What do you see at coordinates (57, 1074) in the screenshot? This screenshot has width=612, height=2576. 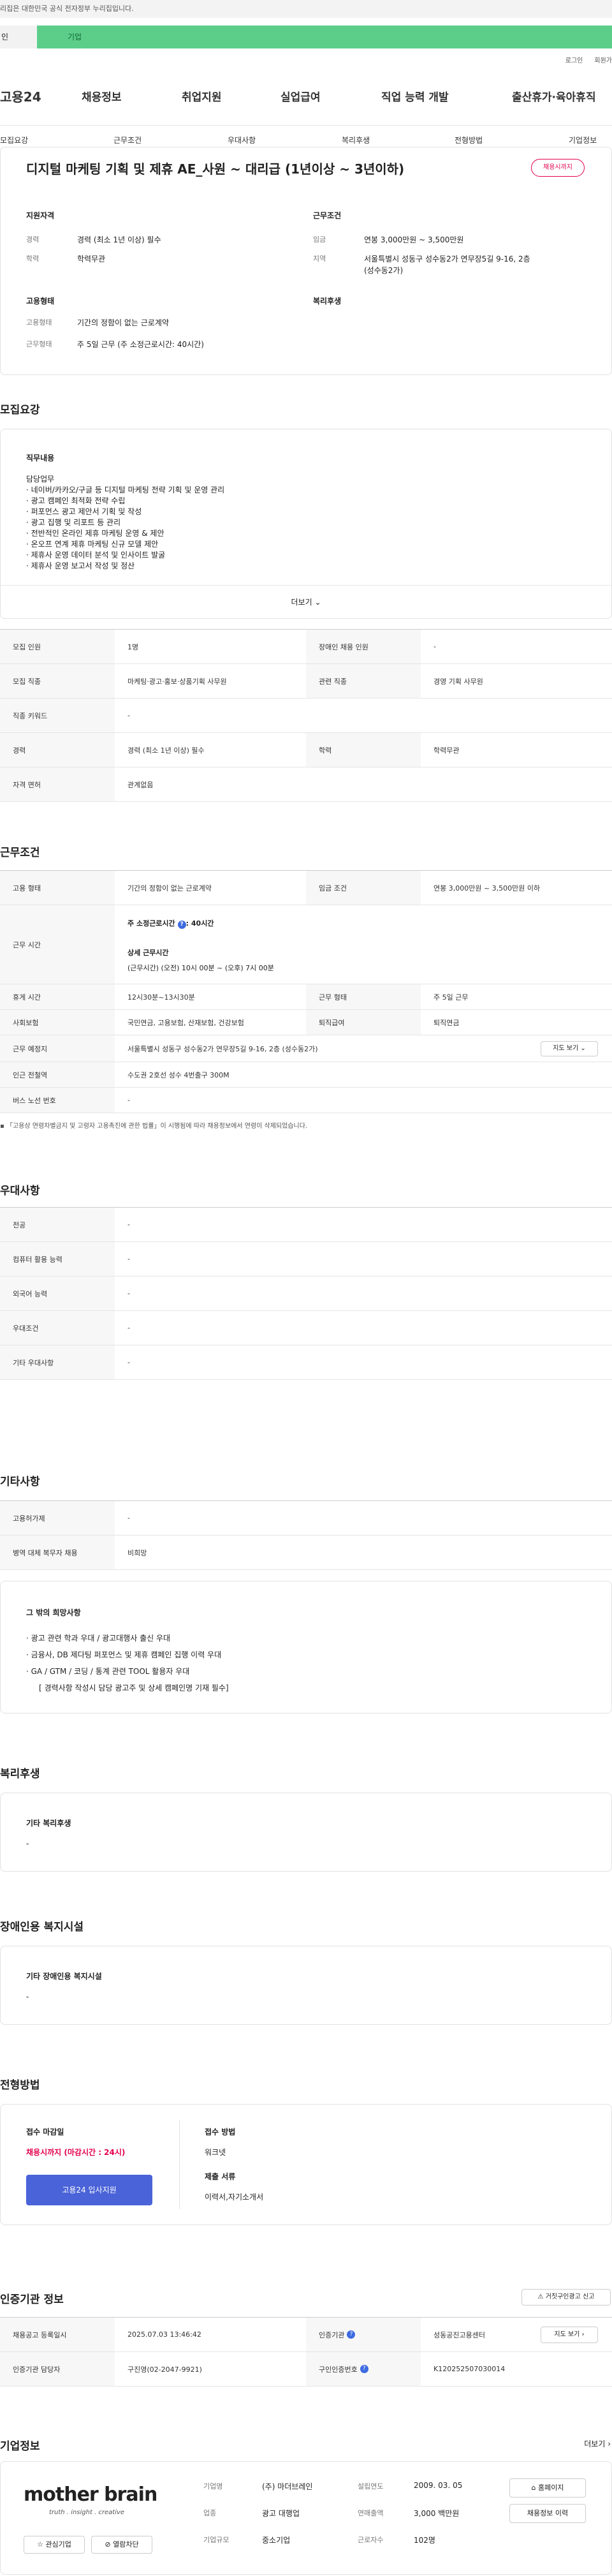 I see `th: 인근 전철역` at bounding box center [57, 1074].